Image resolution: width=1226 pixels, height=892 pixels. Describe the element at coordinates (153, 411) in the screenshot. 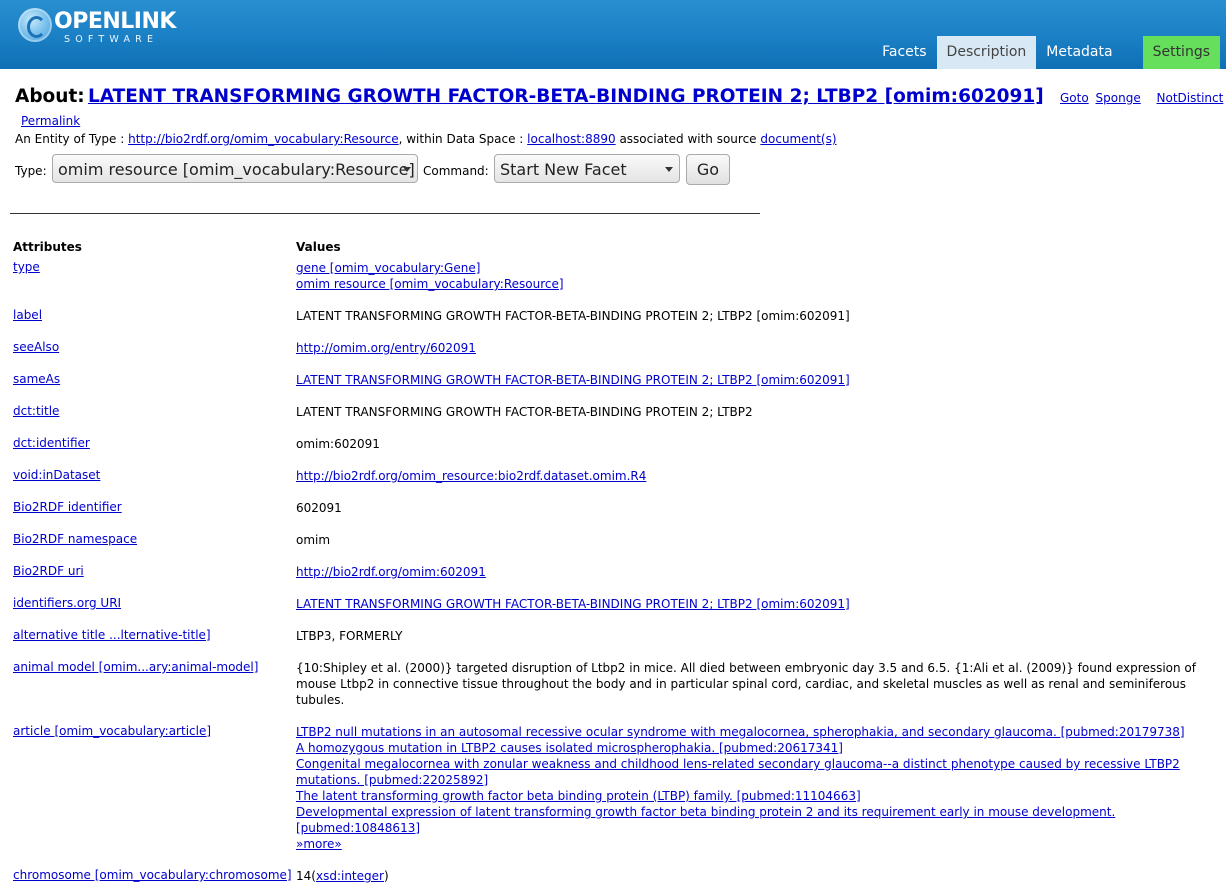

I see `attribute-link: dct:title` at that location.